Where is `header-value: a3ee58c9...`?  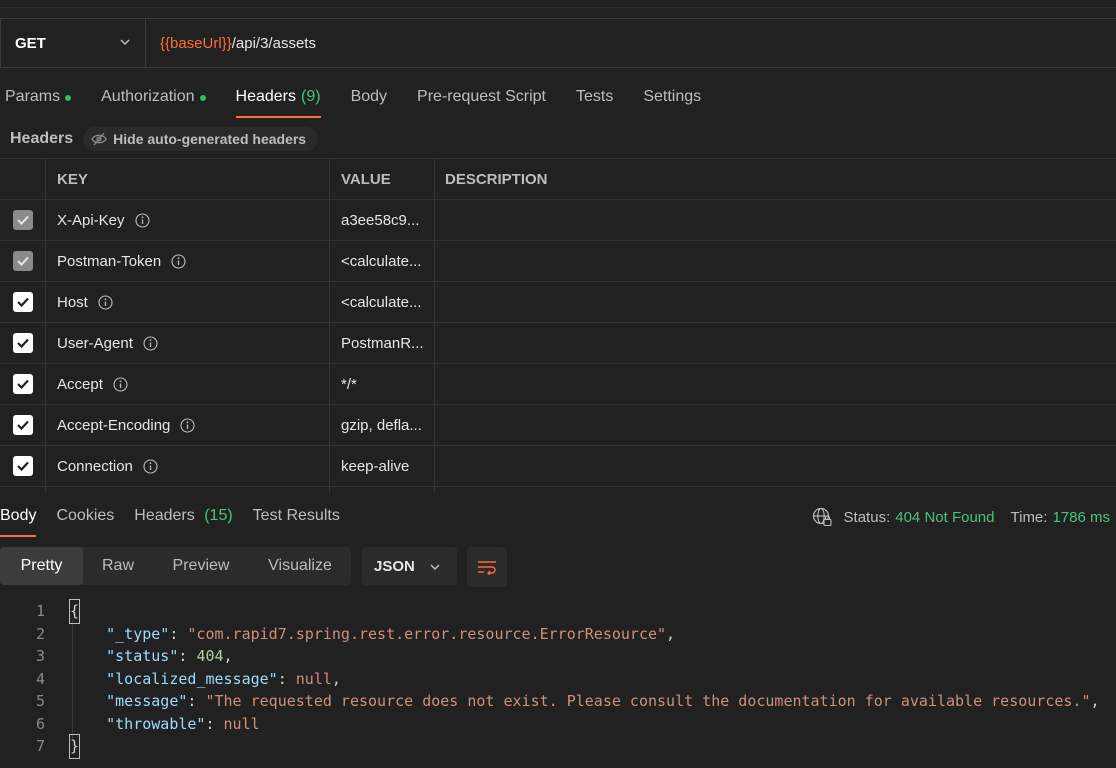 header-value: a3ee58c9... is located at coordinates (382, 220).